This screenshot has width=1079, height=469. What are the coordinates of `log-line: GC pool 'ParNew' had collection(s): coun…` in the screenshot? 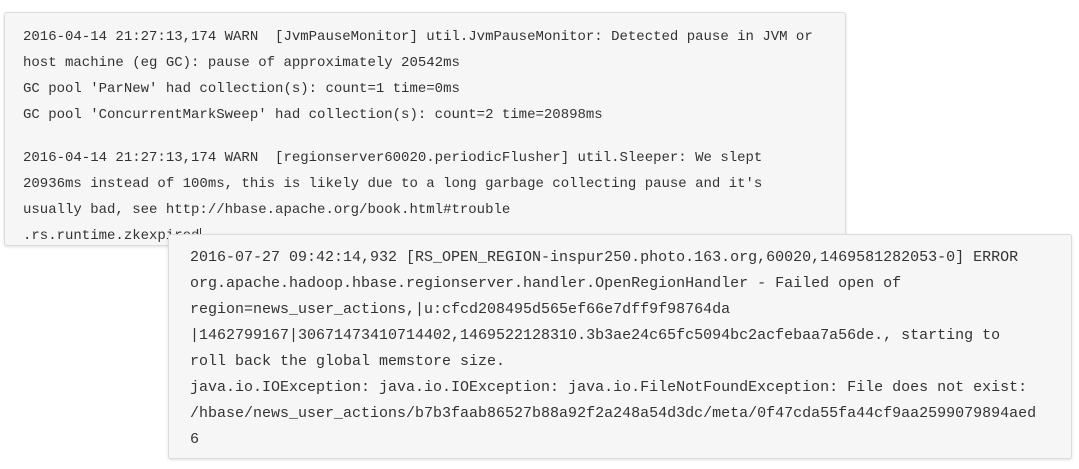 It's located at (241, 89).